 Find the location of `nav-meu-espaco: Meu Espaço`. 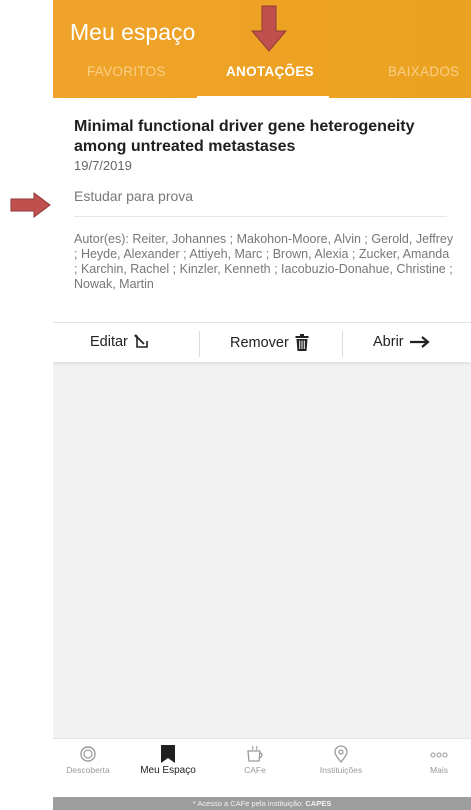

nav-meu-espaco: Meu Espaço is located at coordinates (168, 759).